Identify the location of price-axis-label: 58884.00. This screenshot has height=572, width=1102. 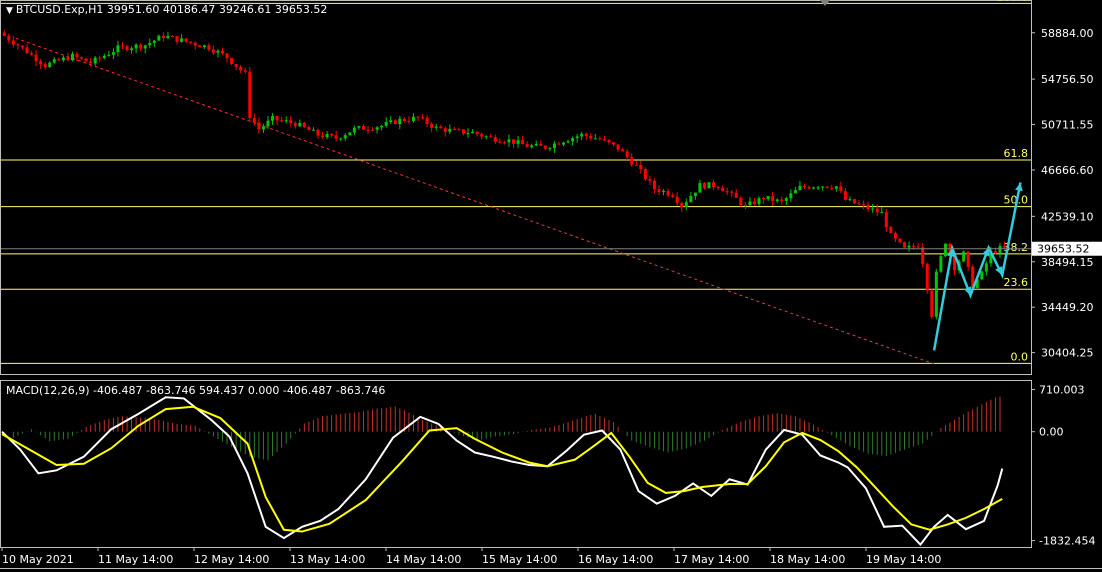
(1067, 33).